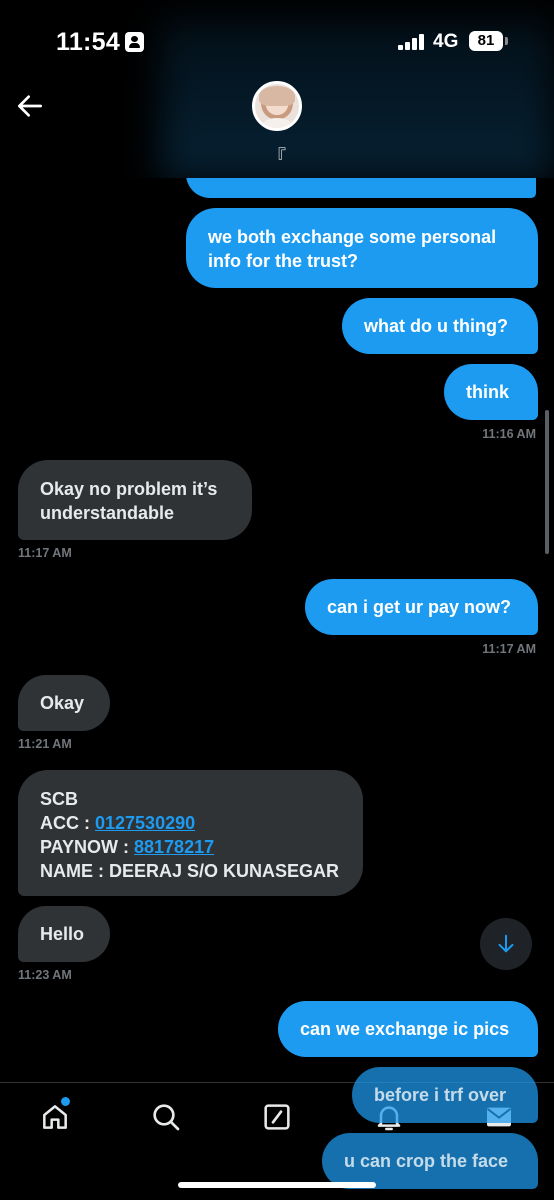  I want to click on message-text: can i get ur pay now?, so click(419, 607).